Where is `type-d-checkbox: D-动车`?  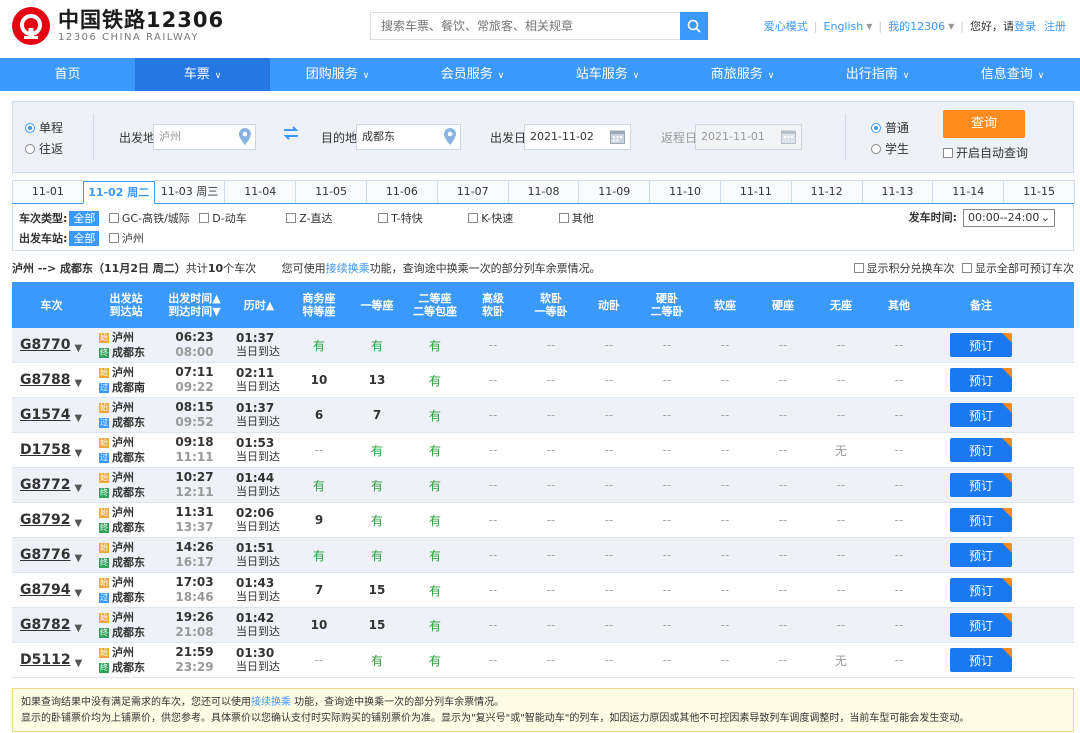
type-d-checkbox: D-动车 is located at coordinates (223, 218).